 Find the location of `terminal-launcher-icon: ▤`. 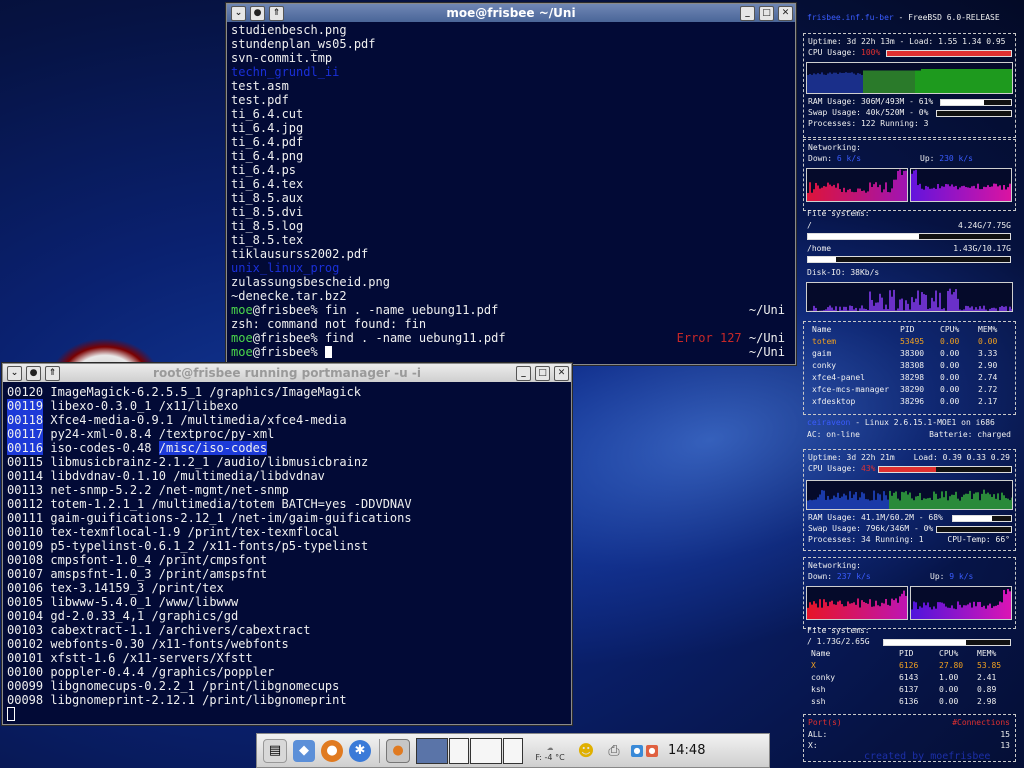

terminal-launcher-icon: ▤ is located at coordinates (275, 750).